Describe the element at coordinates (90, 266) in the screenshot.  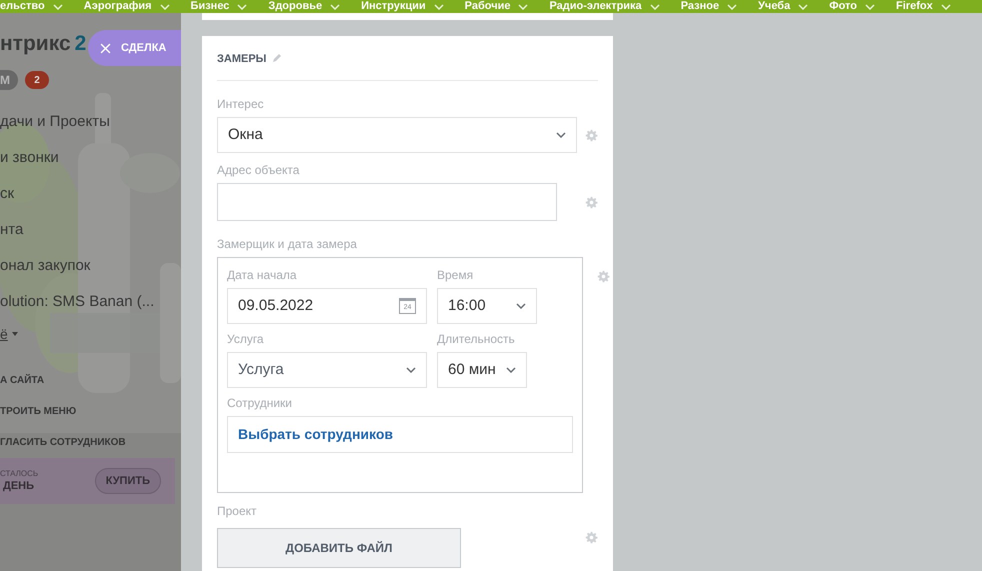
I see `menu-item: онал закупок` at that location.